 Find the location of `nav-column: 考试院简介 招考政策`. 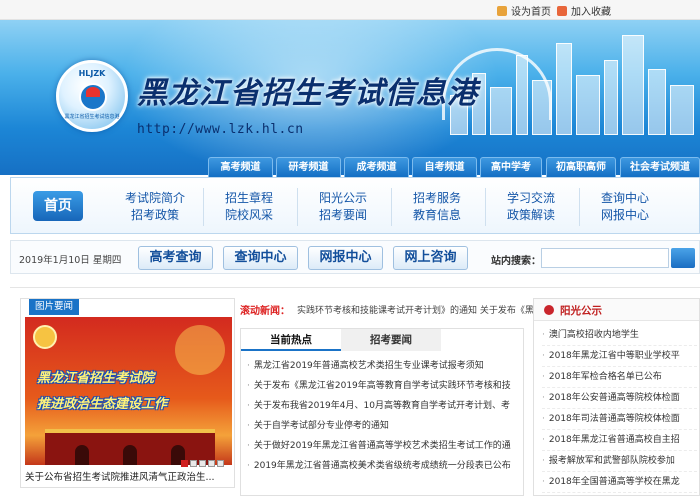

nav-column: 考试院简介 招考政策 is located at coordinates (155, 207).